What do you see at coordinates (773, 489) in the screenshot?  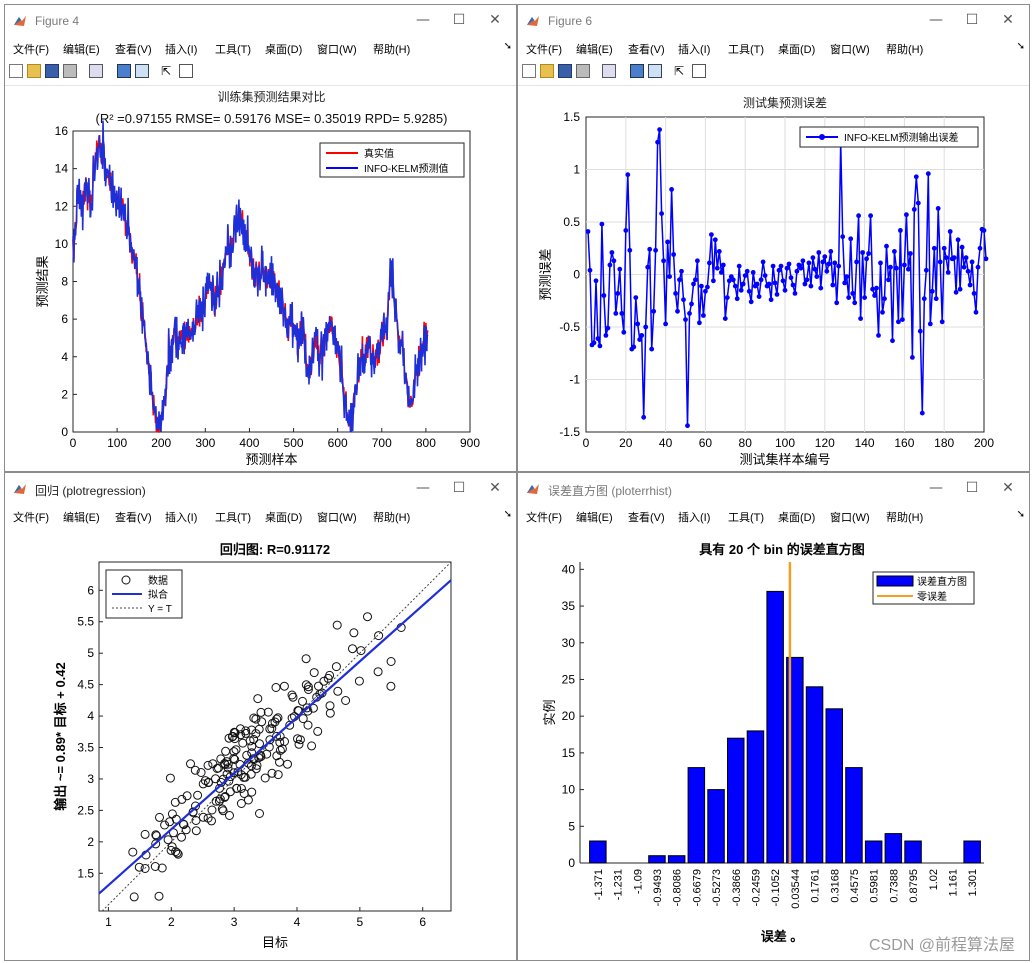 I see `error-histogram-titlebar: 误差直方图 (ploterrhist) — ☐ ✕` at bounding box center [773, 489].